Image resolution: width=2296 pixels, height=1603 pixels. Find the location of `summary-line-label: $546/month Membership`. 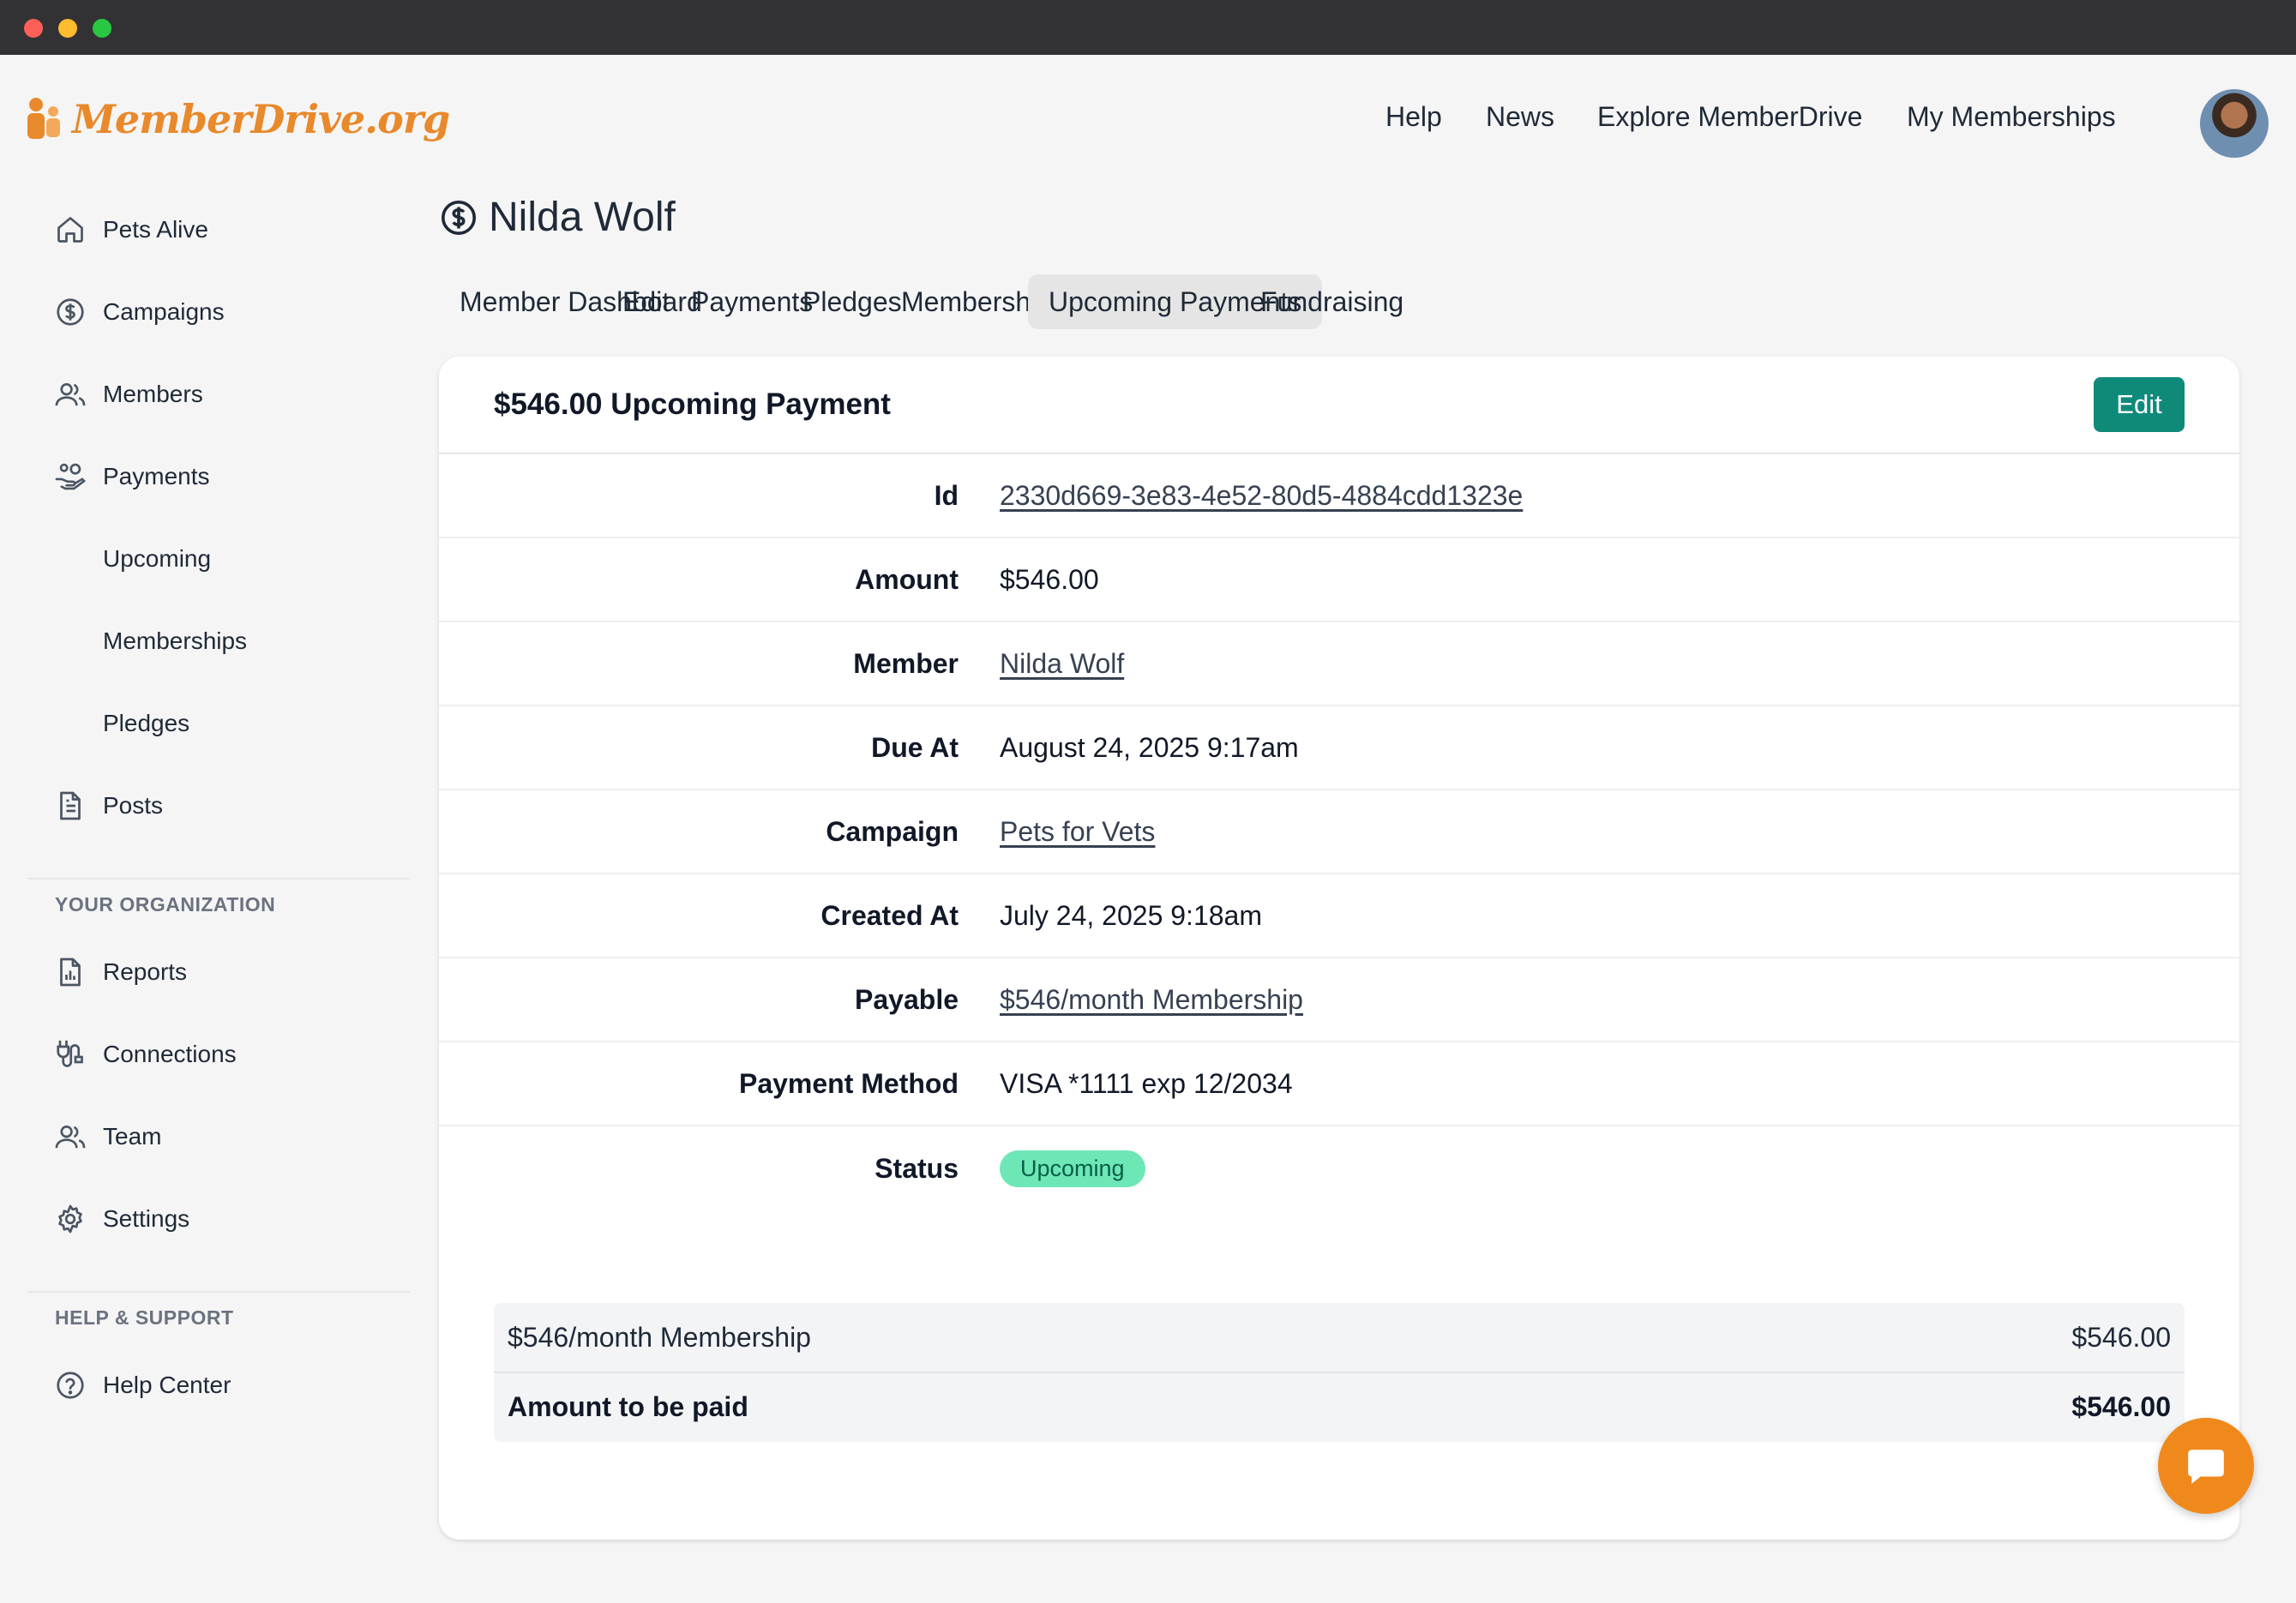

summary-line-label: $546/month Membership is located at coordinates (659, 1337).